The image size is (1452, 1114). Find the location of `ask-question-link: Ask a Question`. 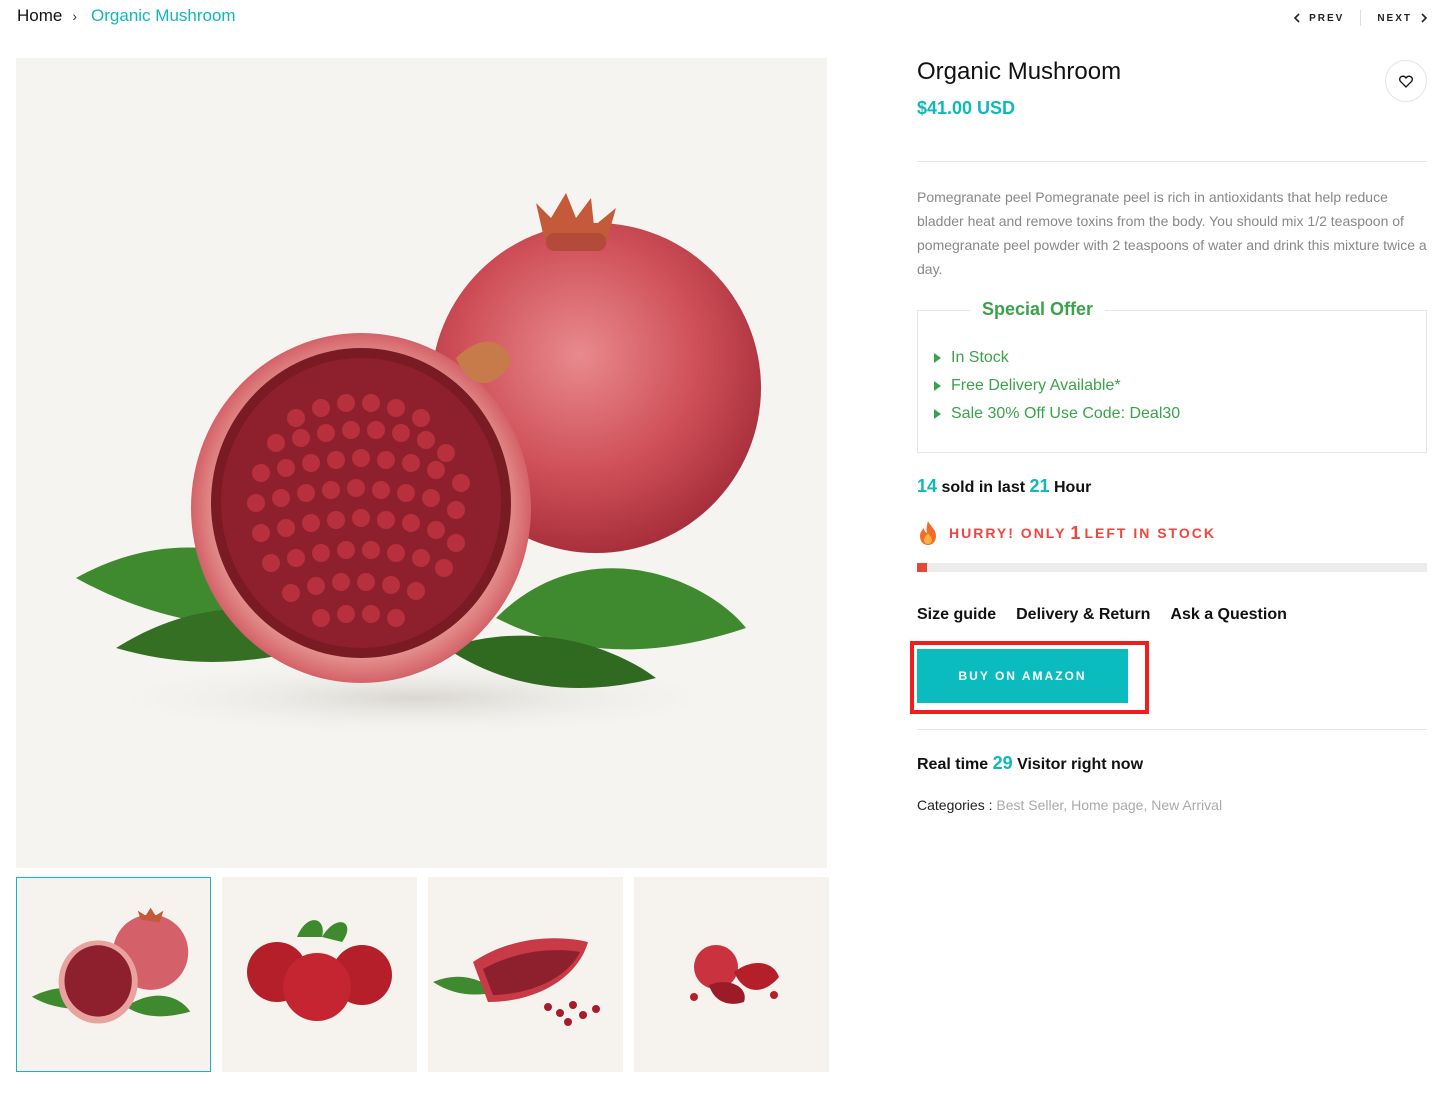

ask-question-link: Ask a Question is located at coordinates (1228, 615).